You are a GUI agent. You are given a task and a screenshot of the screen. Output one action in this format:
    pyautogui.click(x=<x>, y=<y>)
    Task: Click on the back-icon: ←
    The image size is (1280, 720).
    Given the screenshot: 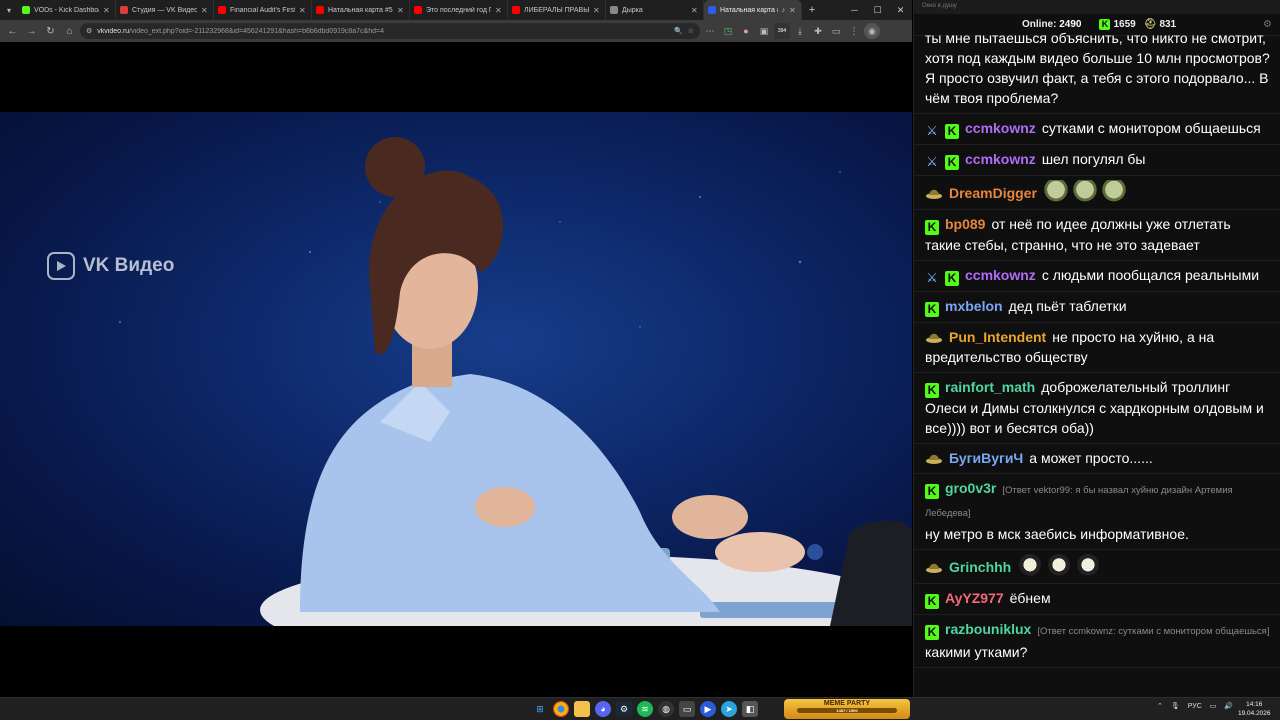 What is the action you would take?
    pyautogui.click(x=12, y=31)
    